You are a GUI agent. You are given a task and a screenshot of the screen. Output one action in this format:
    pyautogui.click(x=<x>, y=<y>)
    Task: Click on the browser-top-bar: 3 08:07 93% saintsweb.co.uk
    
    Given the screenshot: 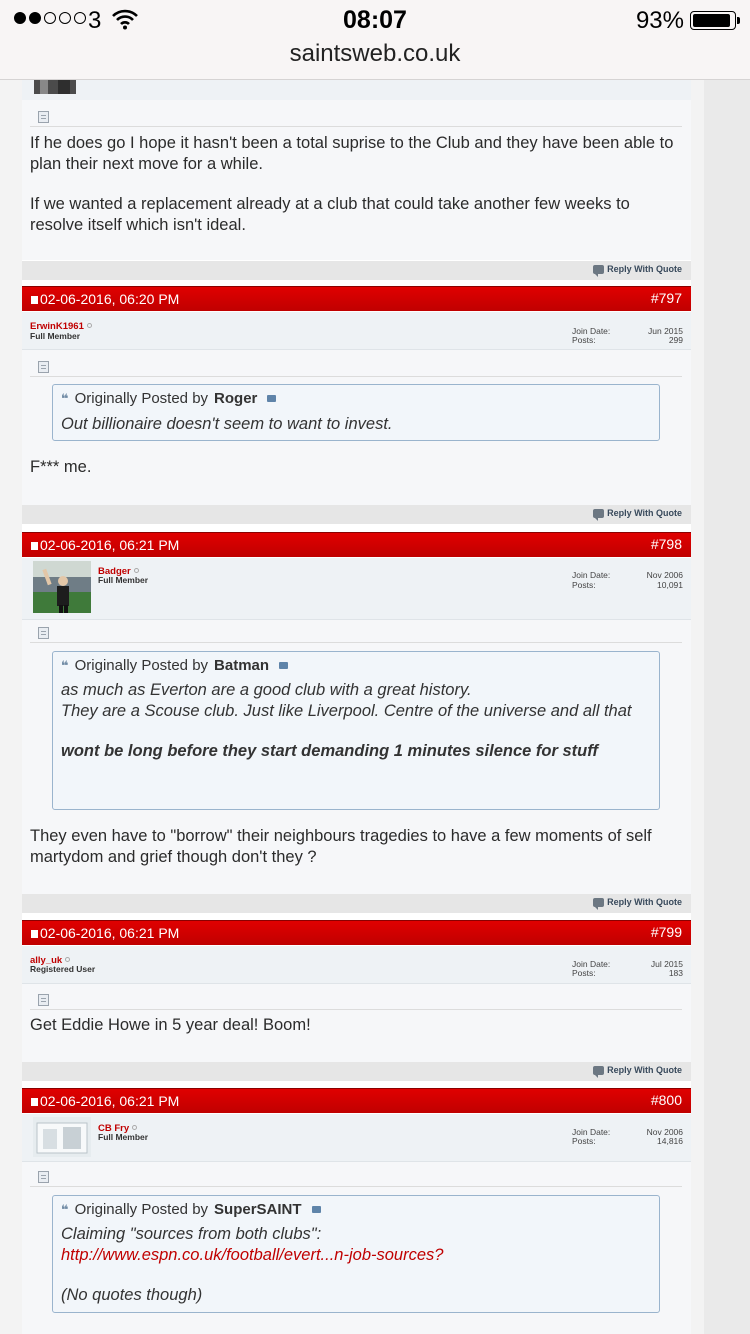 What is the action you would take?
    pyautogui.click(x=375, y=40)
    